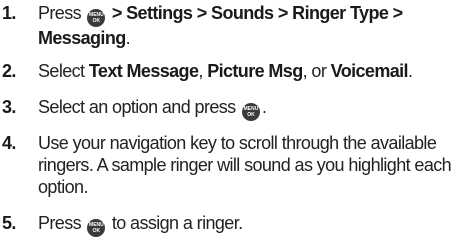  I want to click on step-text: Select an option and press MENU OK., so click(254, 108).